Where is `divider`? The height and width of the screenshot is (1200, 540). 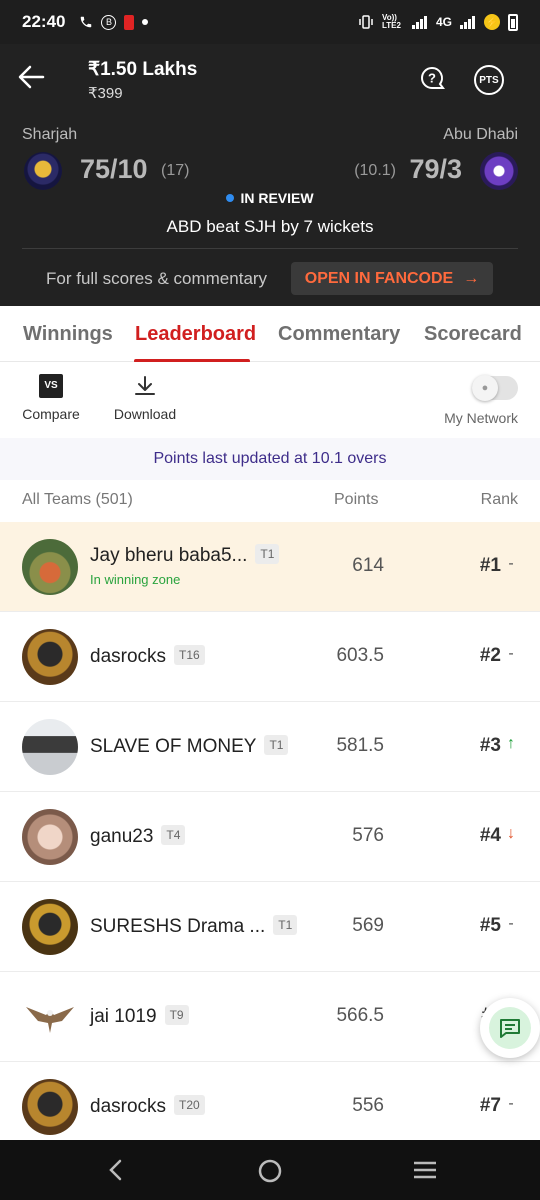 divider is located at coordinates (270, 248).